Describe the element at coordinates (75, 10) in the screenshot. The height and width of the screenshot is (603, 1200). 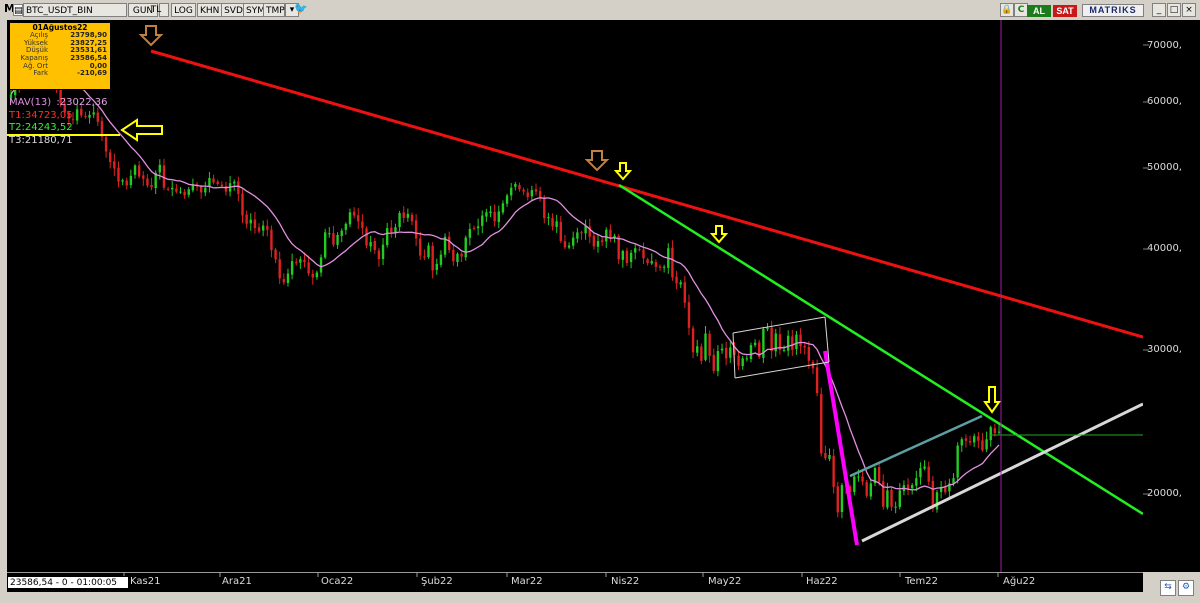
I see `symbol-field: BTC_USDT_BIN` at that location.